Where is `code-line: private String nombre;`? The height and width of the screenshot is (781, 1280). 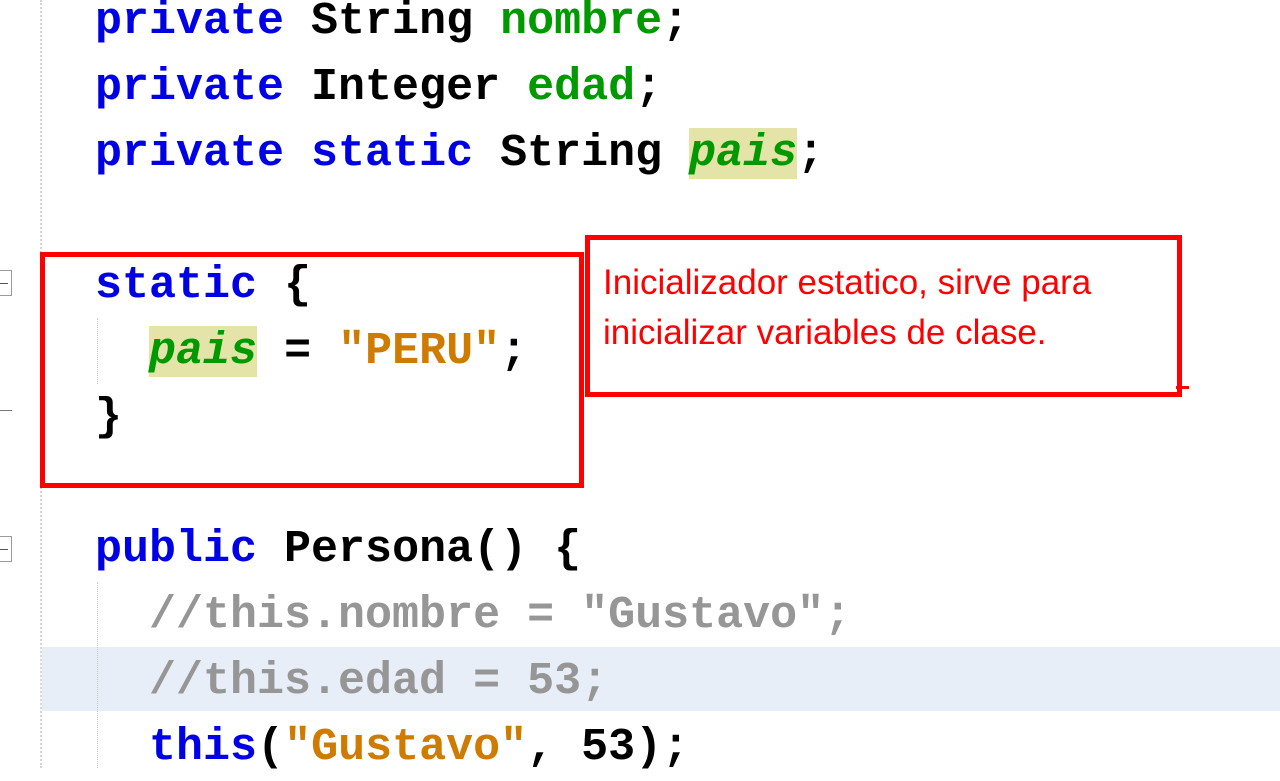 code-line: private String nombre; is located at coordinates (392, 27).